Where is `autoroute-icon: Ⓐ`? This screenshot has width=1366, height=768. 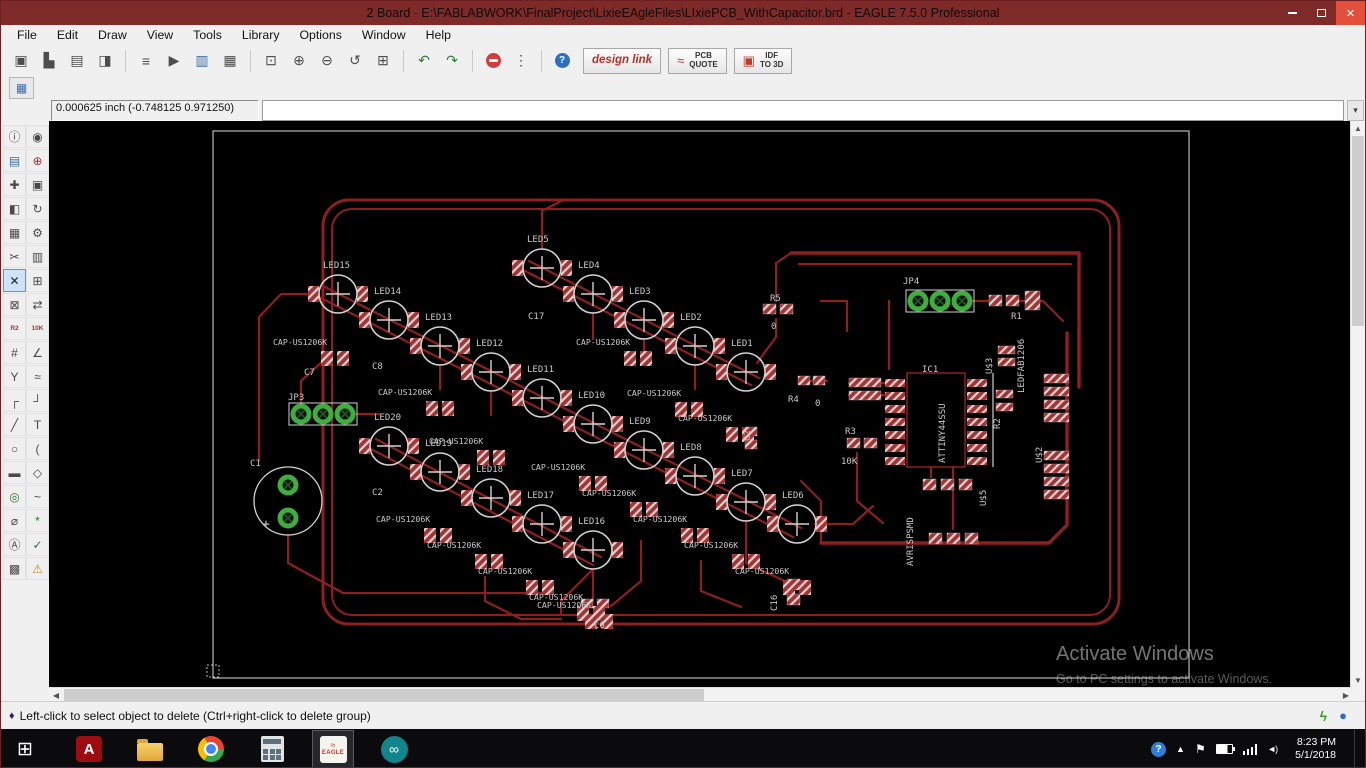 autoroute-icon: Ⓐ is located at coordinates (14, 544).